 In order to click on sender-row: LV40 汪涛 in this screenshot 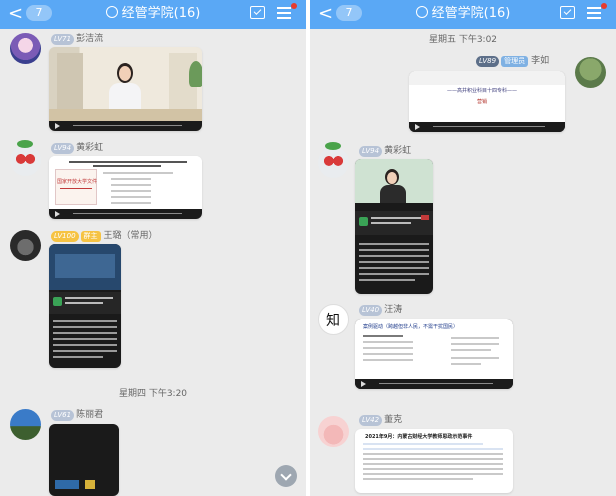, I will do `click(380, 310)`.